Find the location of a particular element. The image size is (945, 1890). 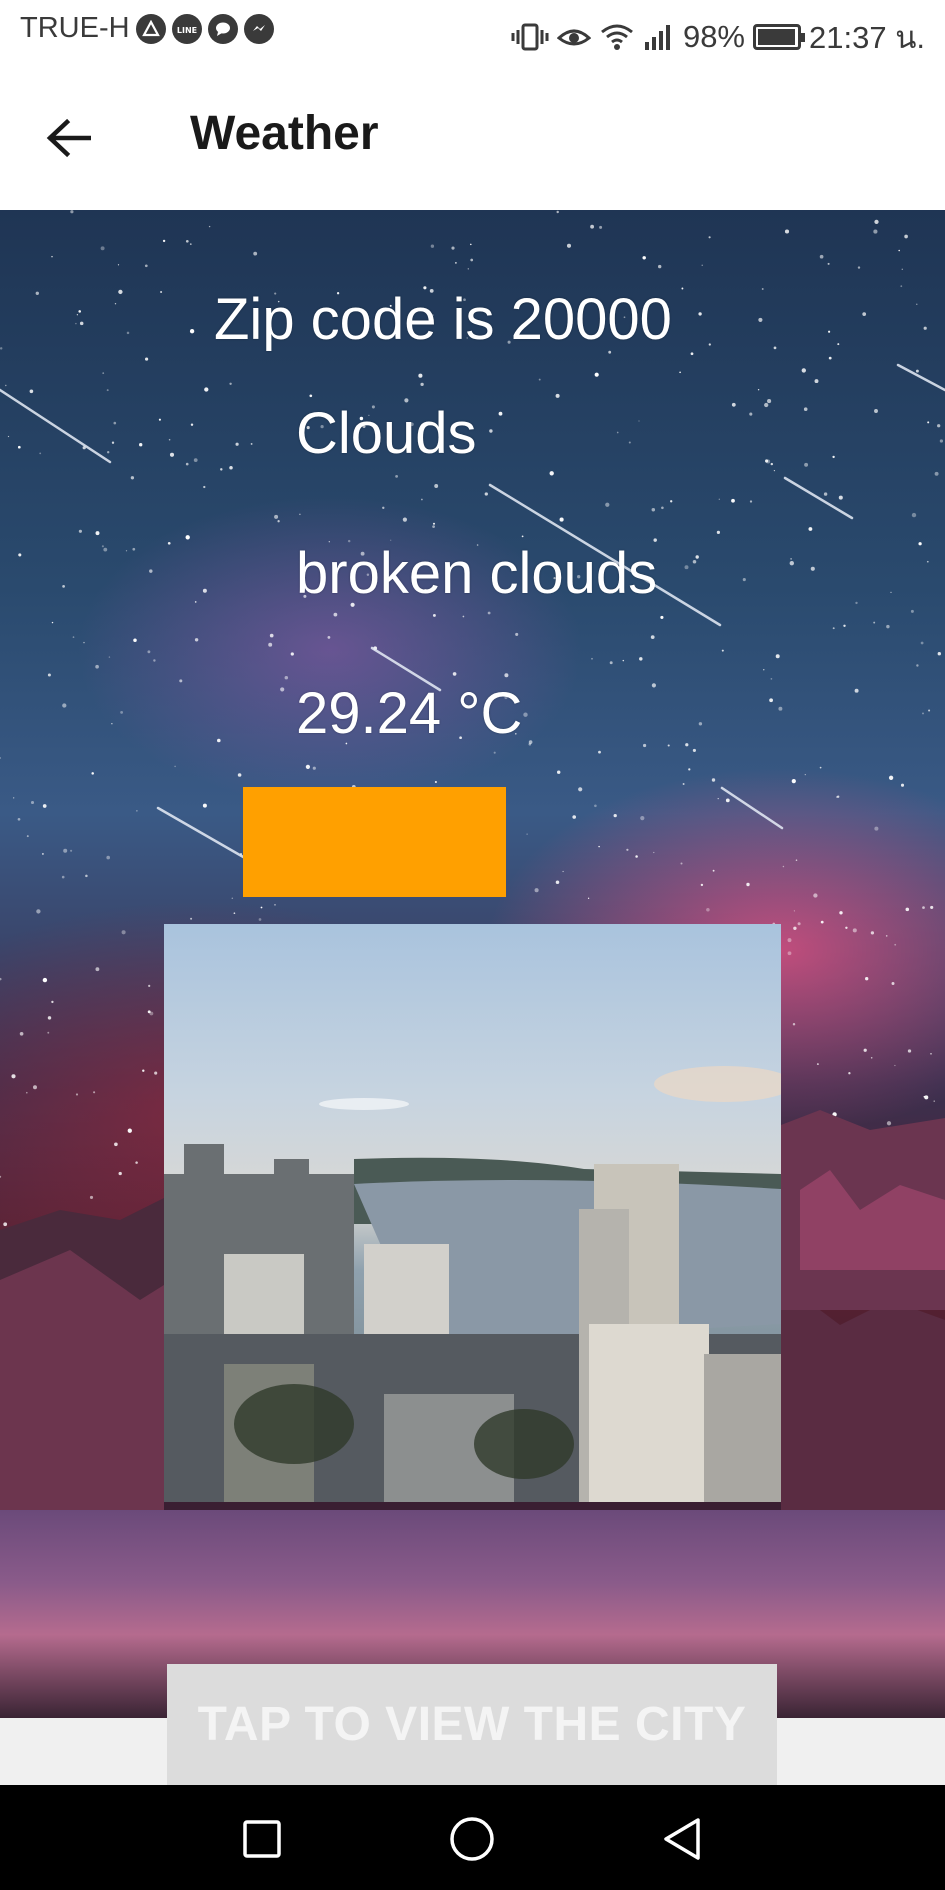

weather-description: broken clouds is located at coordinates (477, 573).